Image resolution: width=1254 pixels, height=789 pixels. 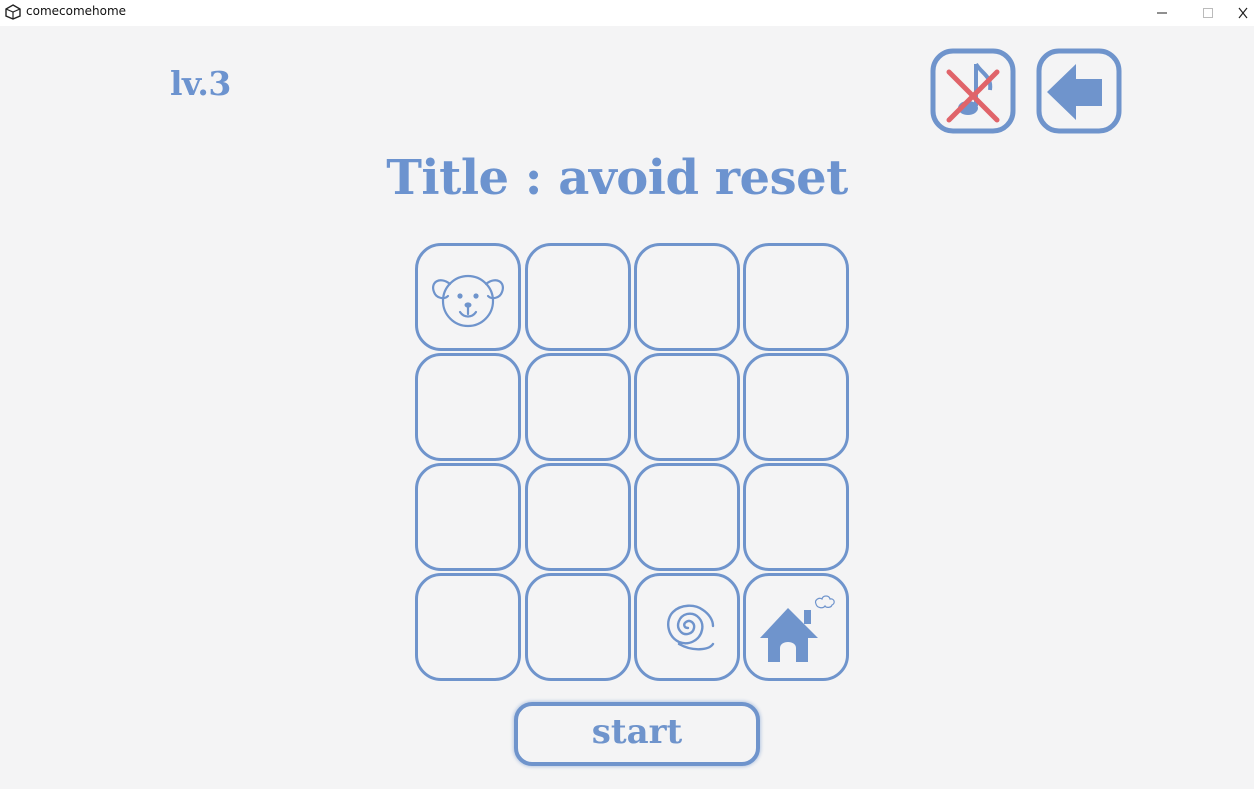 I want to click on start-button: start, so click(x=637, y=734).